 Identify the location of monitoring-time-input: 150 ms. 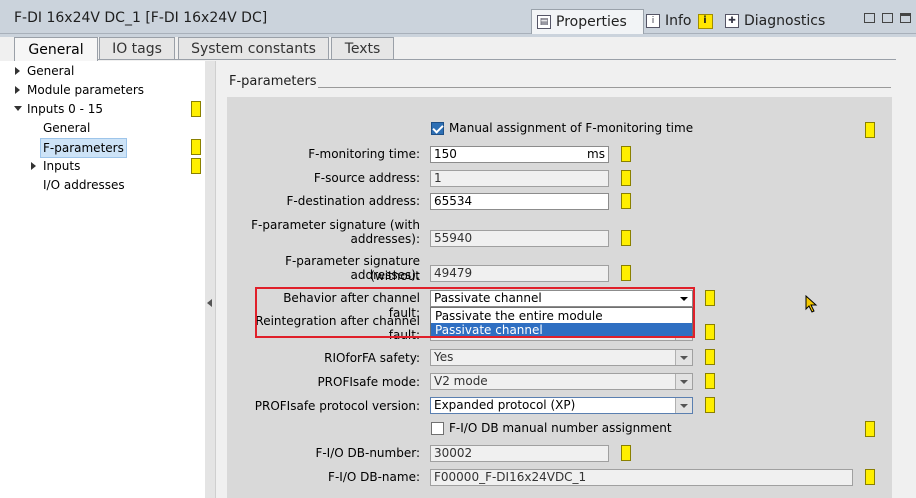
(519, 154).